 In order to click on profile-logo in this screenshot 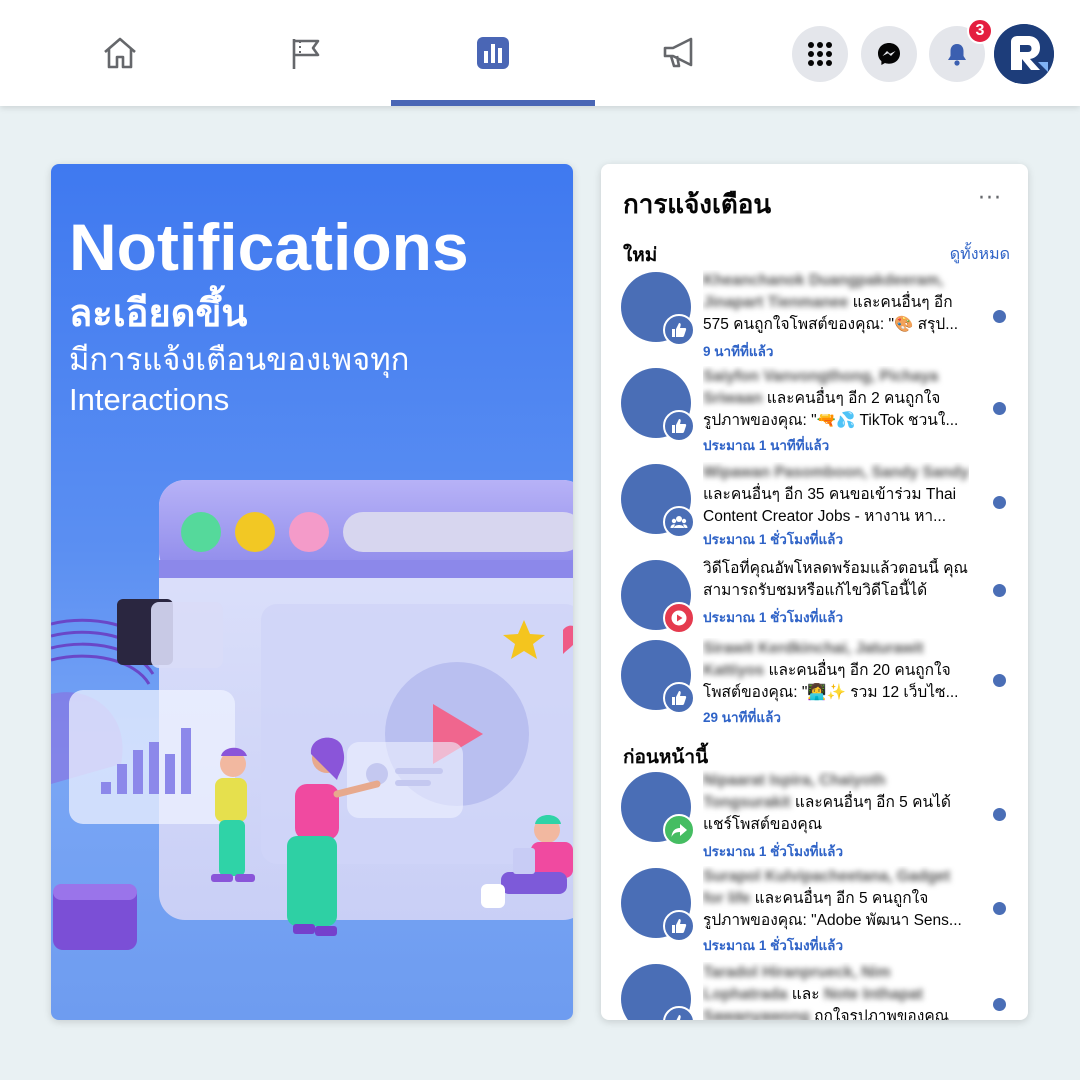, I will do `click(1024, 54)`.